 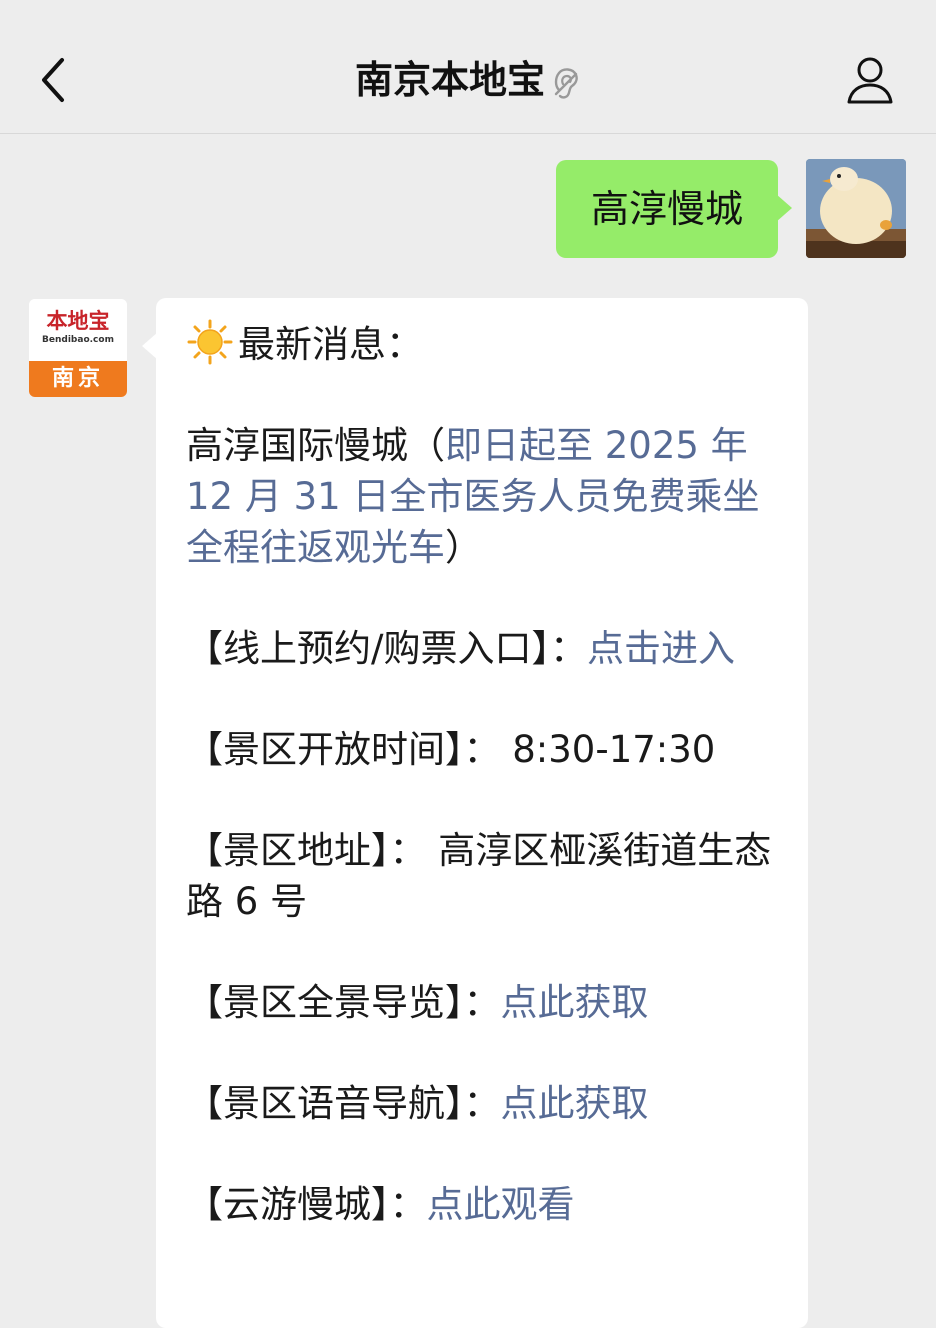 I want to click on duck-avatar-image, so click(x=856, y=208).